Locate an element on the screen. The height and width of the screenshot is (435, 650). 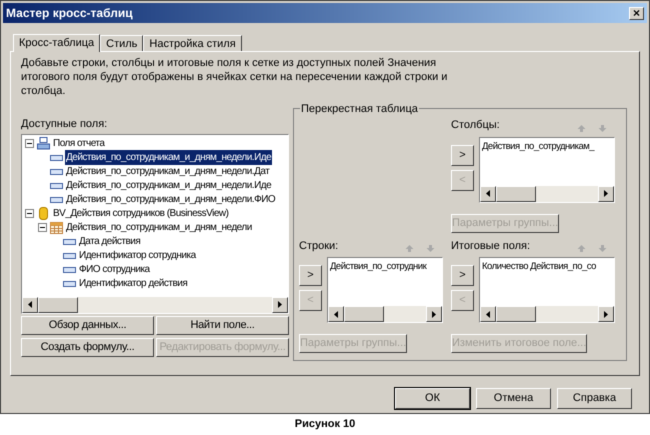
tree-item: Идентификатор сотрудника is located at coordinates (137, 255).